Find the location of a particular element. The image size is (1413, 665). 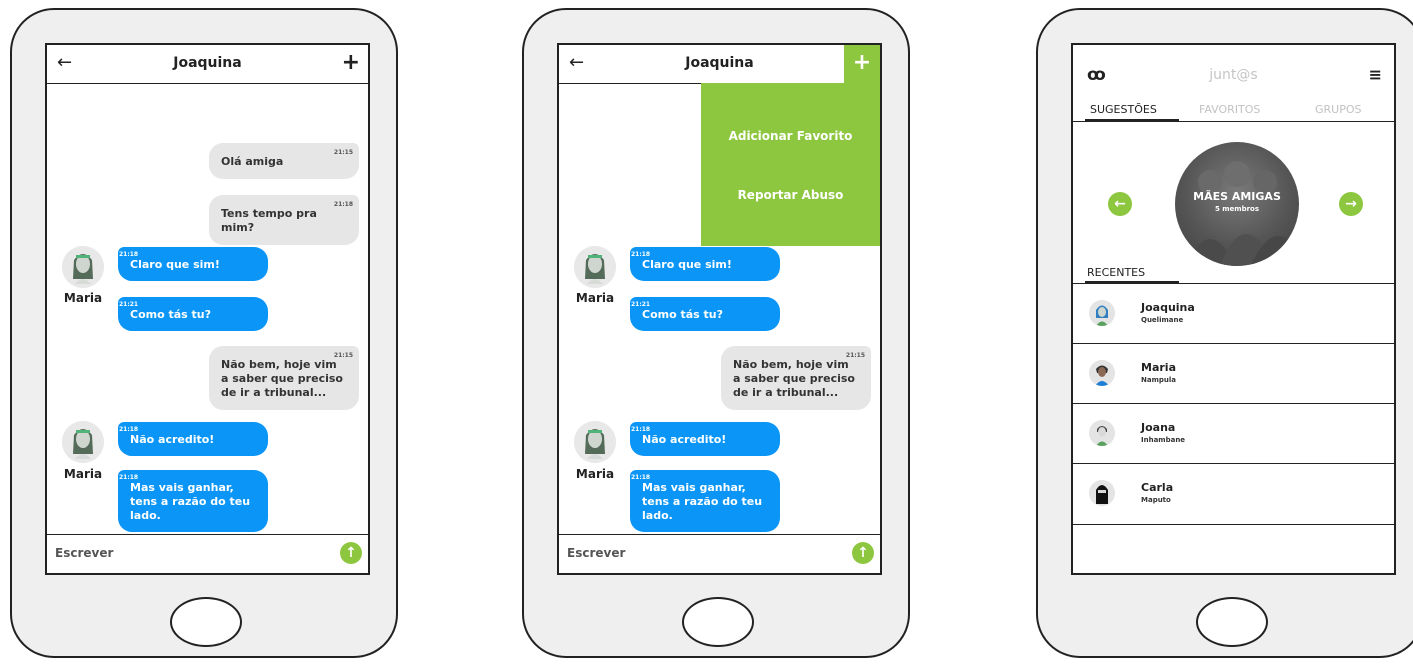

contact-city: Maputo is located at coordinates (1156, 500).